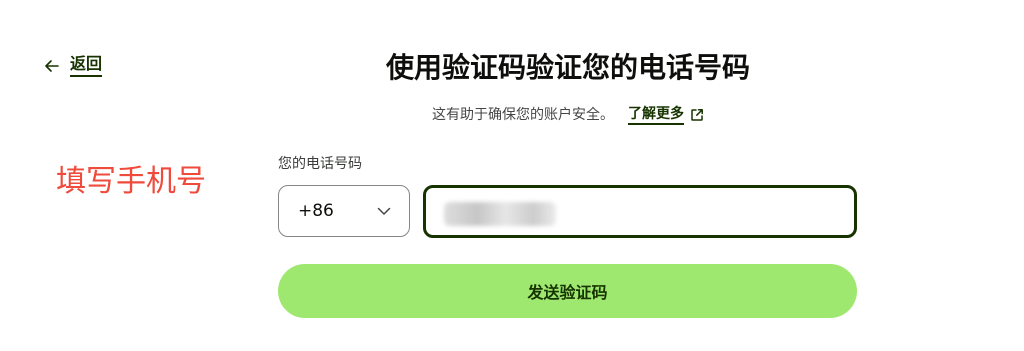 The image size is (1024, 351). Describe the element at coordinates (131, 181) in the screenshot. I see `annotation-fill-phone: 填写手机号` at that location.